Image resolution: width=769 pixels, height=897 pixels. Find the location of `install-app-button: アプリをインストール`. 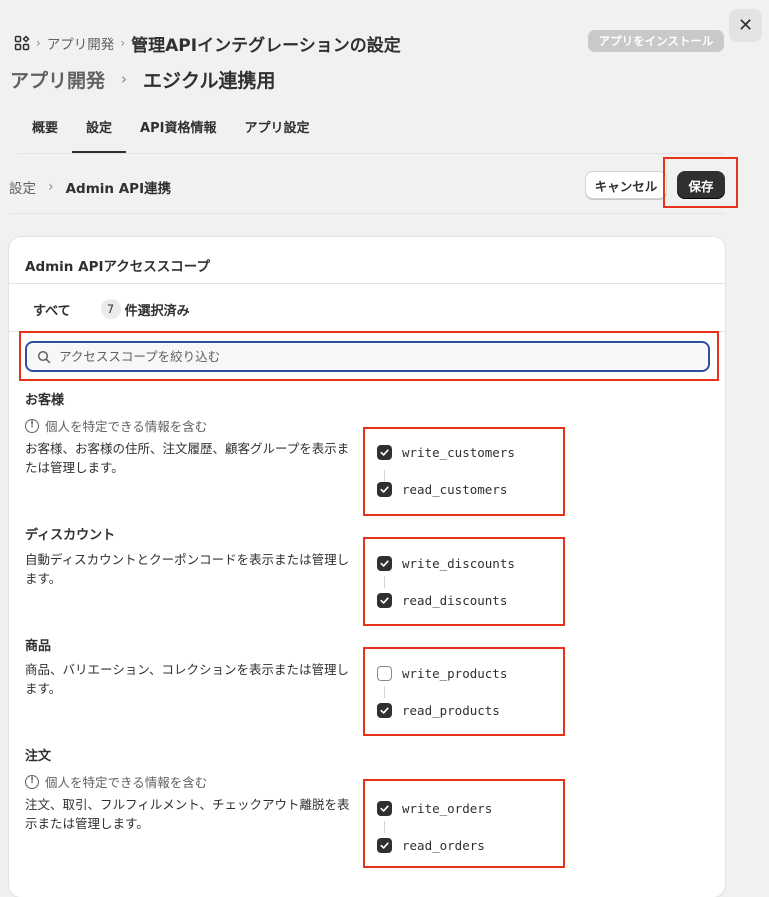

install-app-button: アプリをインストール is located at coordinates (656, 41).